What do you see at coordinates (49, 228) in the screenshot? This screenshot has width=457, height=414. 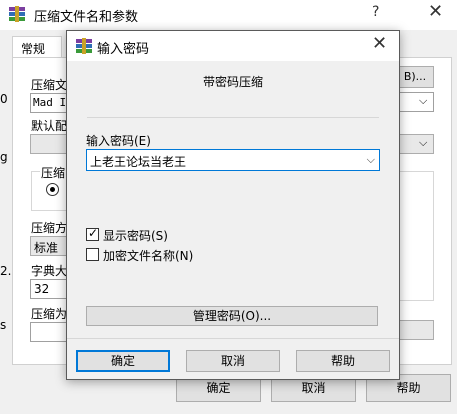 I see `compression-method-label: 压缩方` at bounding box center [49, 228].